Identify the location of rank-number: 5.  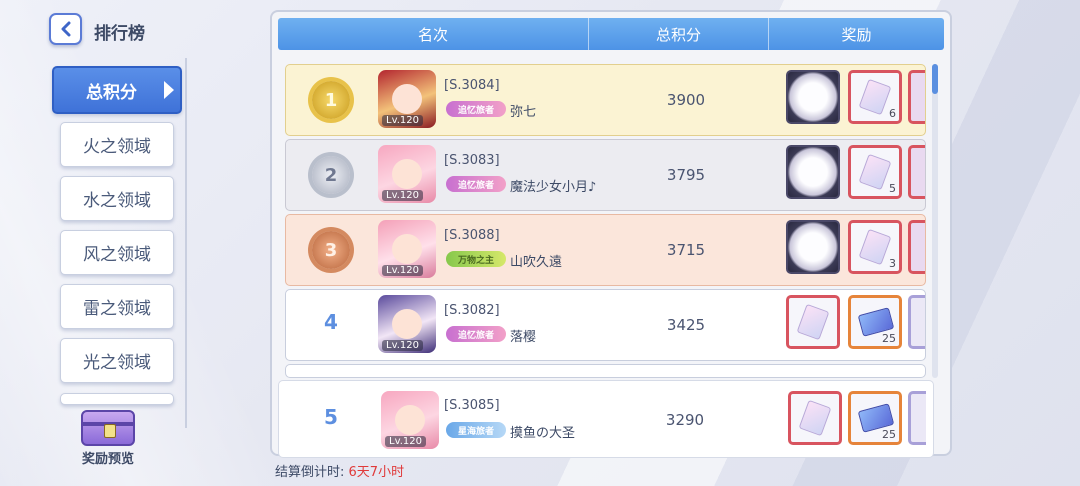
(331, 417).